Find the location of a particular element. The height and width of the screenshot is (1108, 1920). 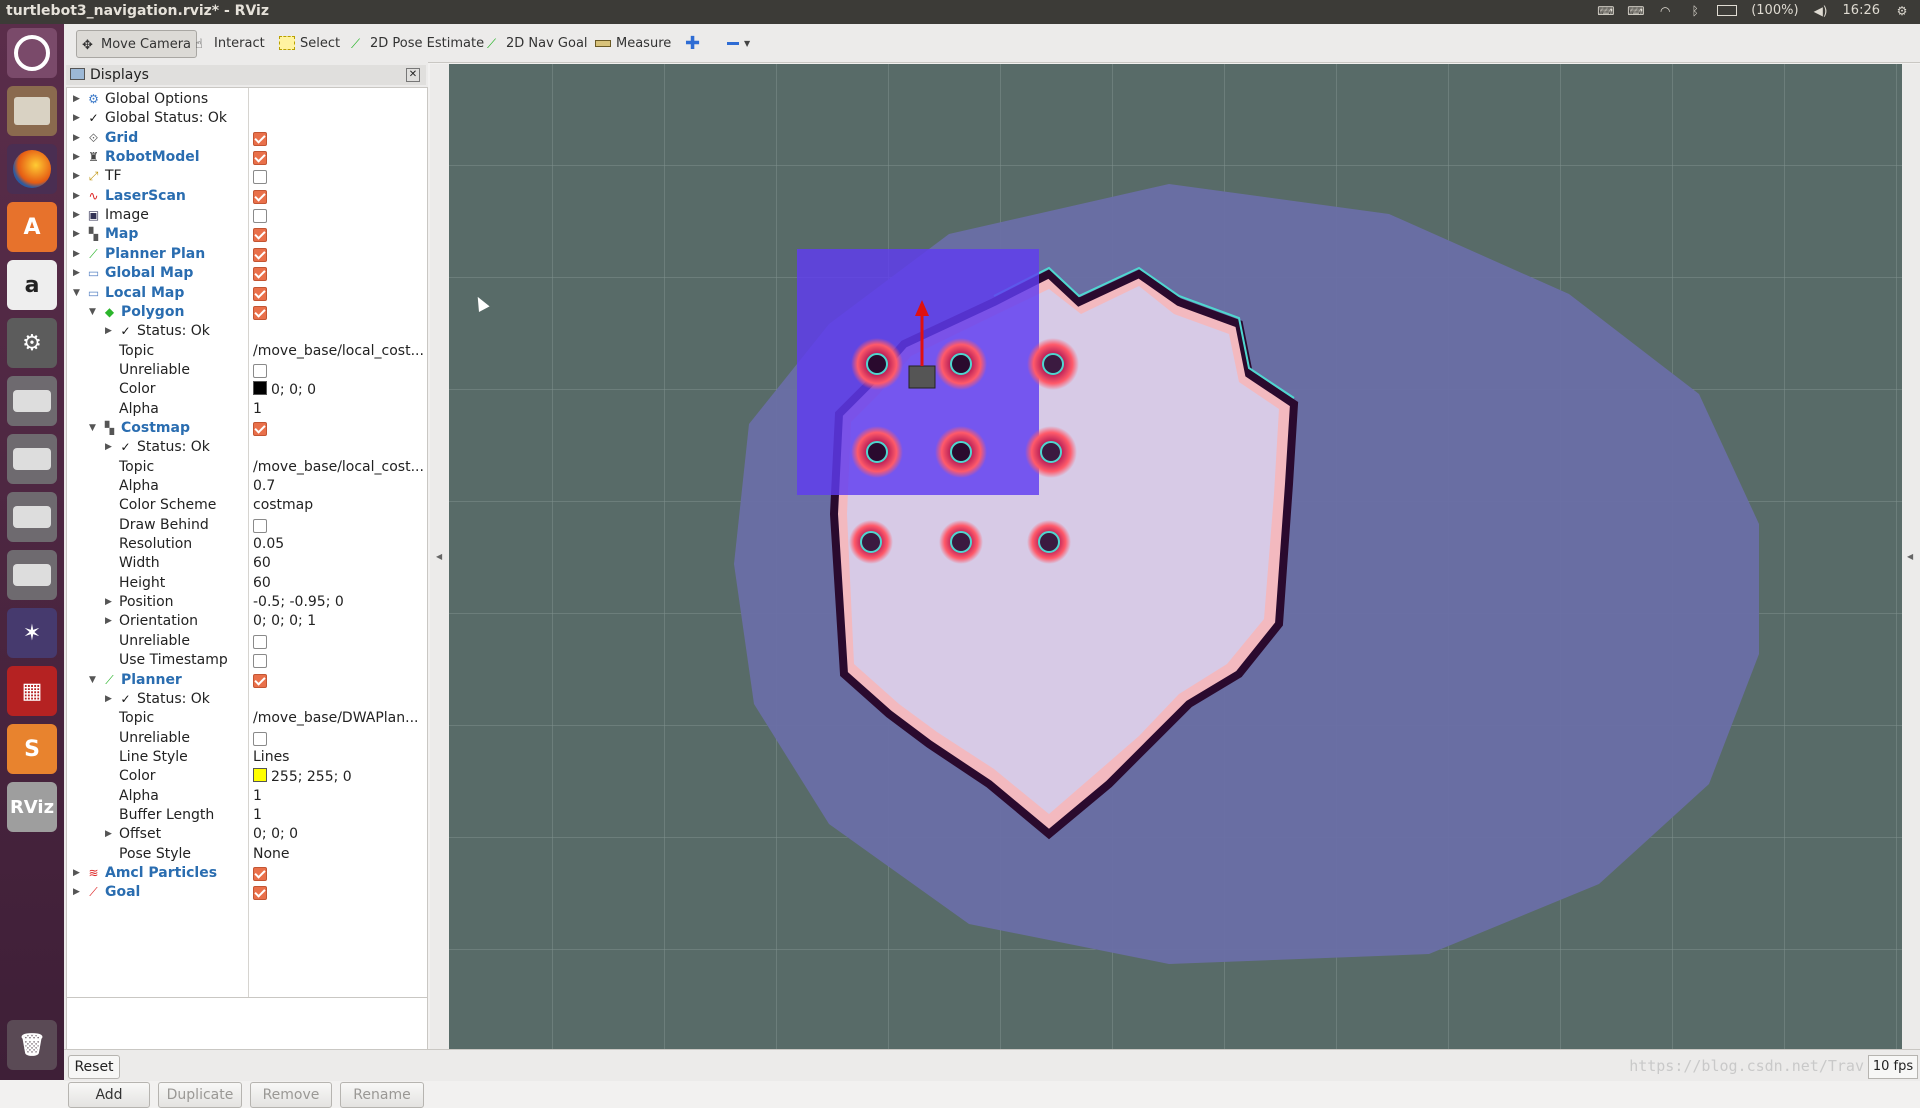

move-camera-tool: ✥ Move Camera is located at coordinates (137, 44).